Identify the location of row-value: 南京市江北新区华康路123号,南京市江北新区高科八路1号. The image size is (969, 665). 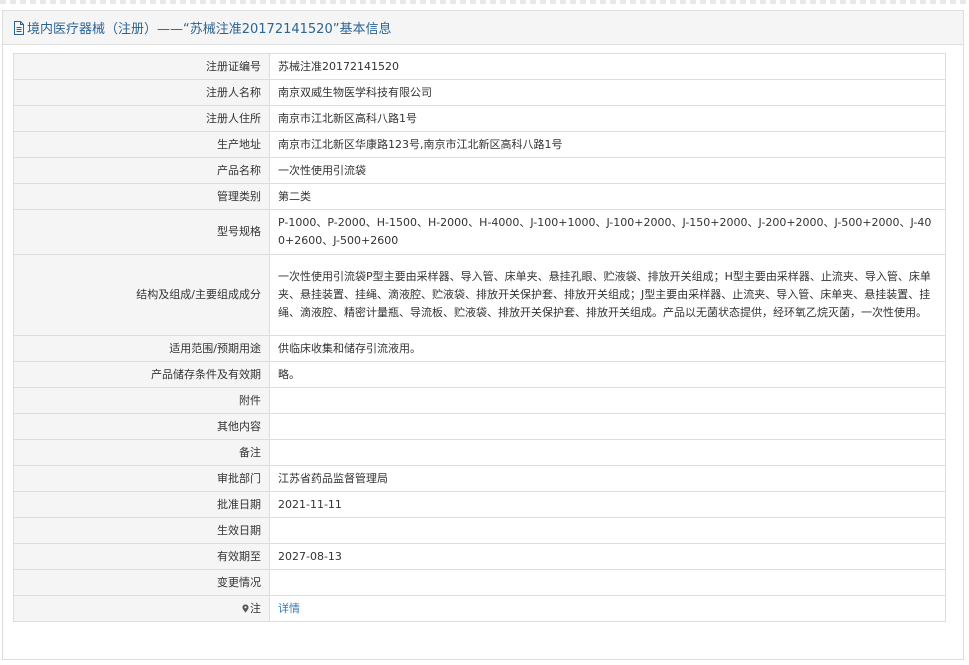
(607, 144).